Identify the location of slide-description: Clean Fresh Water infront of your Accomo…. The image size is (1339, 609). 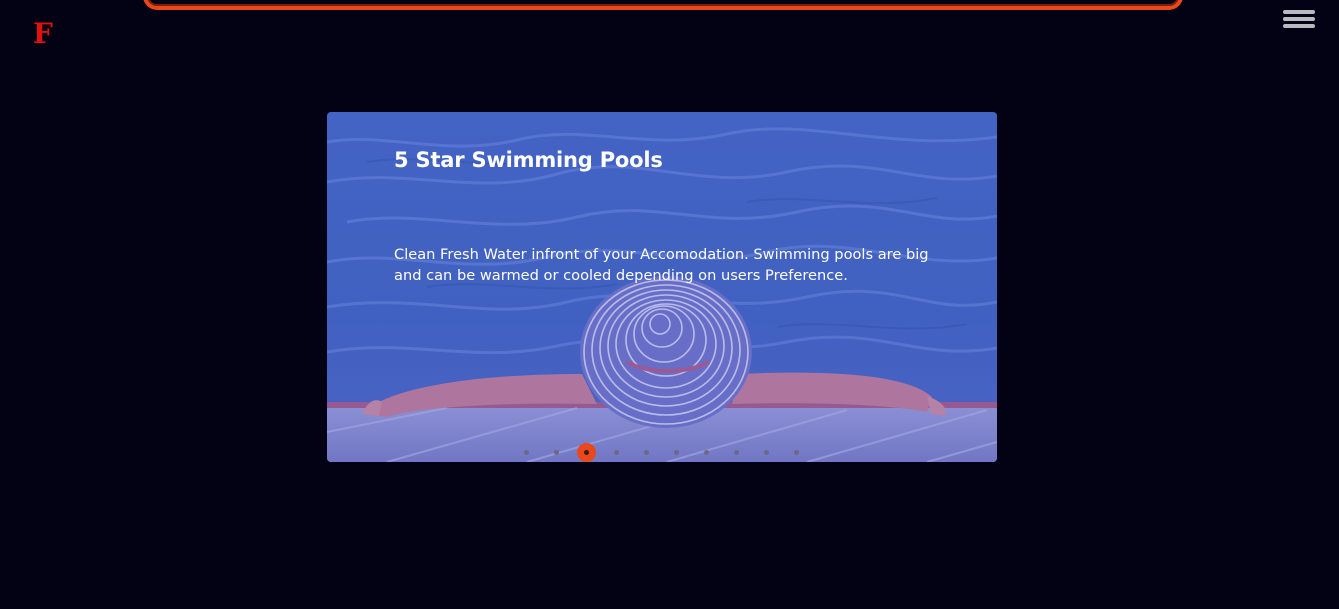
(661, 265).